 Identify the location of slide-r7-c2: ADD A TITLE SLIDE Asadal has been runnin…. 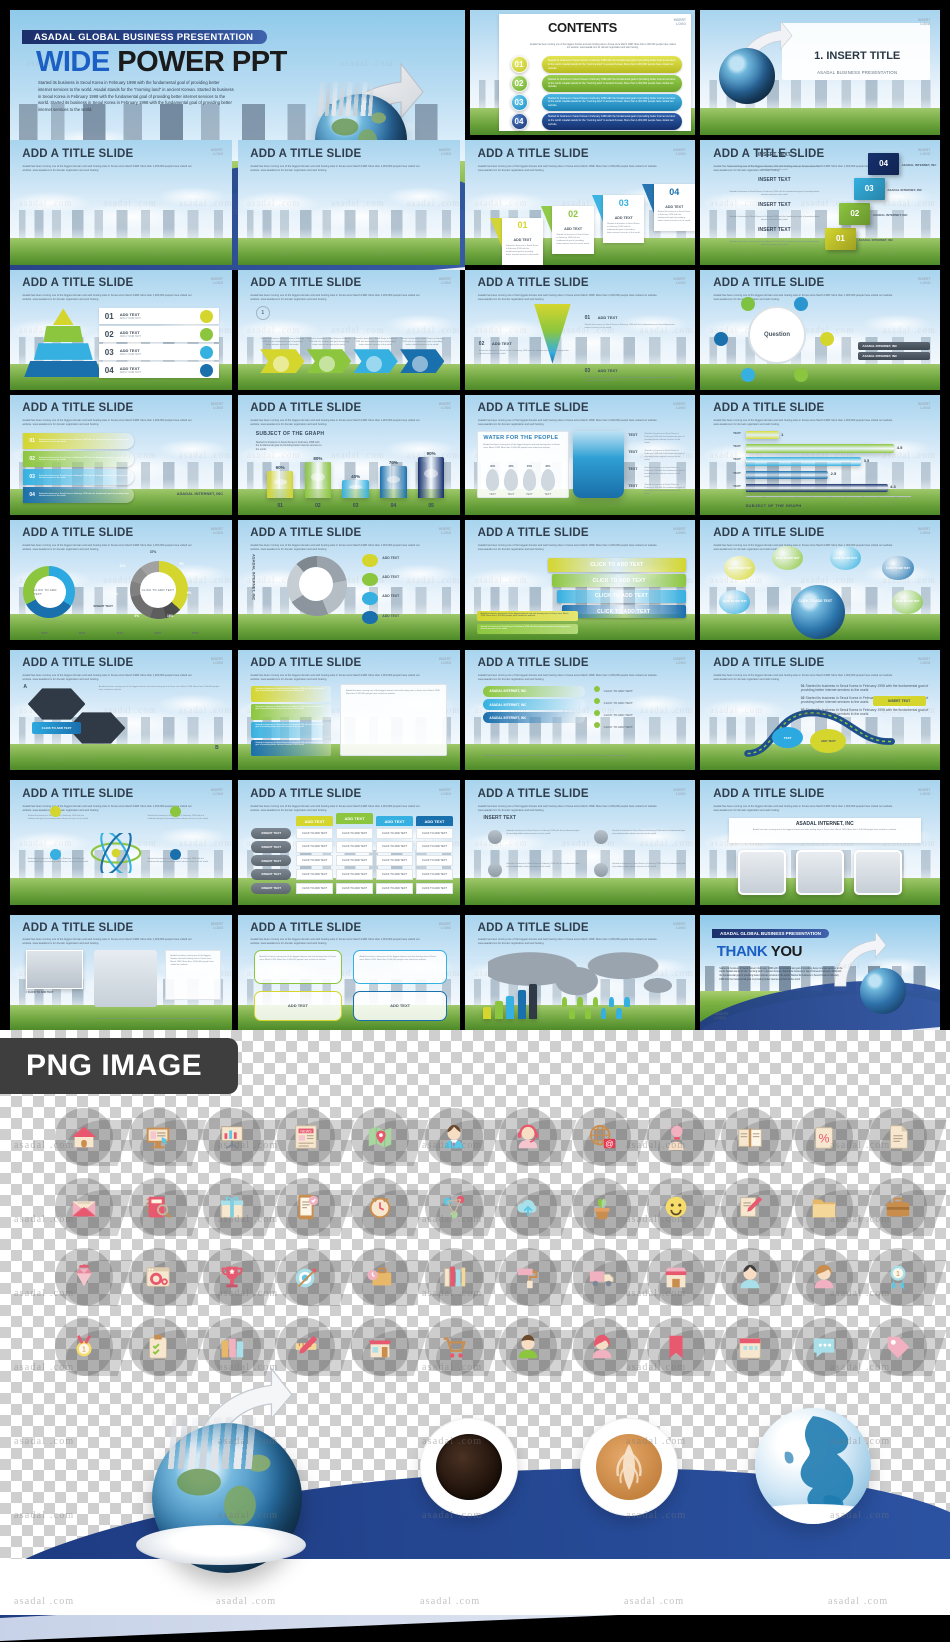
(349, 842).